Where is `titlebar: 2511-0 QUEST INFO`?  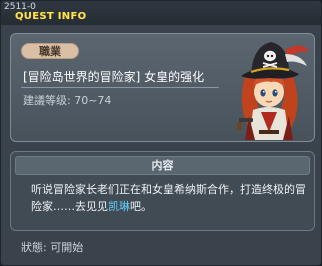 titlebar: 2511-0 QUEST INFO is located at coordinates (161, 13).